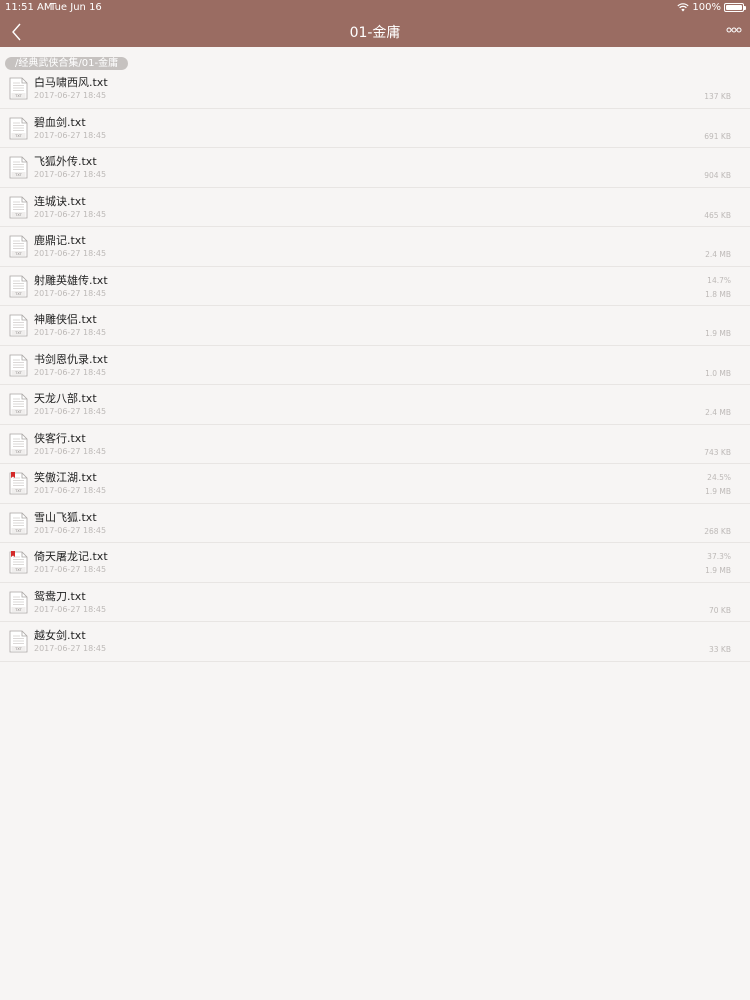 The image size is (750, 1000). Describe the element at coordinates (65, 517) in the screenshot. I see `file-name: 雪山飞狐.txt` at that location.